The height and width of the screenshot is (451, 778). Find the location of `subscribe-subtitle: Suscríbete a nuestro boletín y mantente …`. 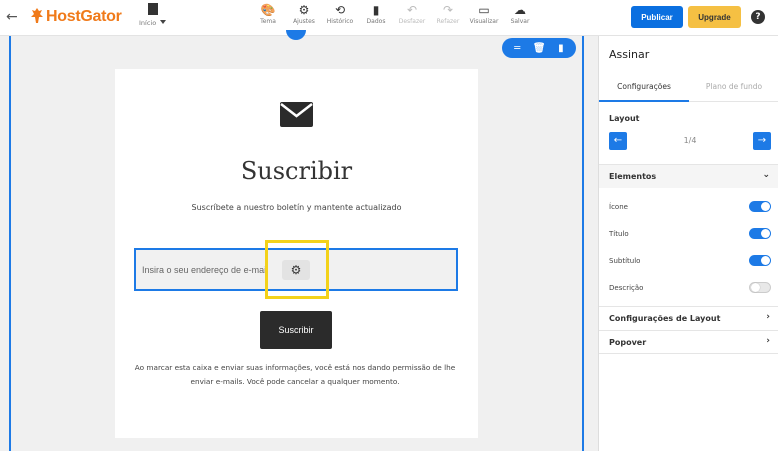

subscribe-subtitle: Suscríbete a nuestro boletín y mantente … is located at coordinates (296, 207).